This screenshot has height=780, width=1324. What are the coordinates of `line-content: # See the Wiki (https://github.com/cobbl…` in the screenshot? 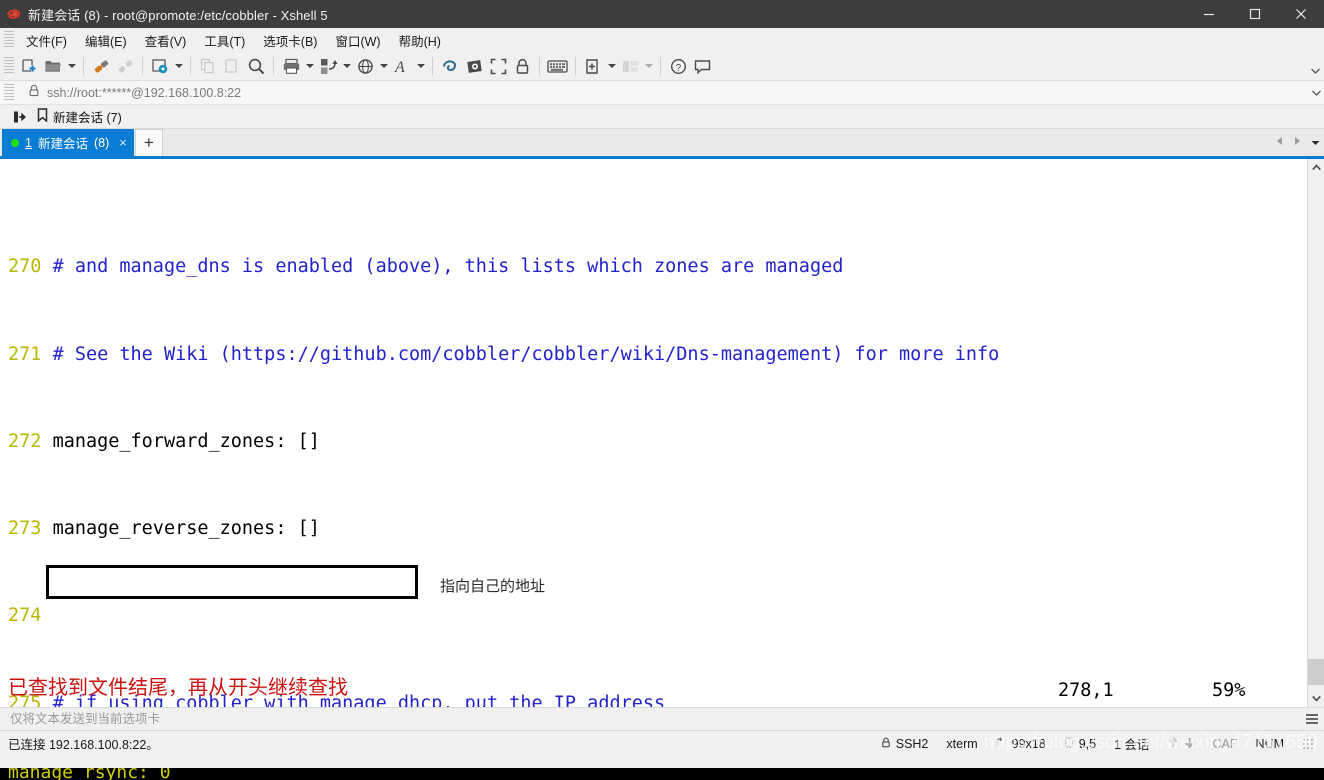 It's located at (526, 354).